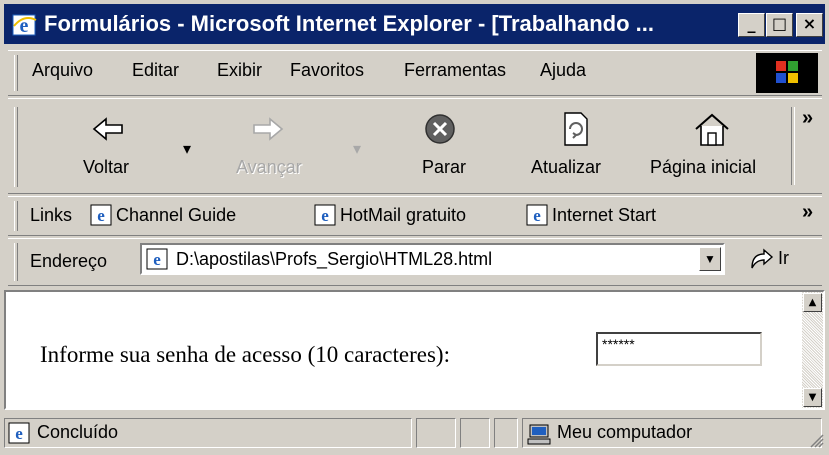  Describe the element at coordinates (566, 167) in the screenshot. I see `refresh-label: Atualizar` at that location.